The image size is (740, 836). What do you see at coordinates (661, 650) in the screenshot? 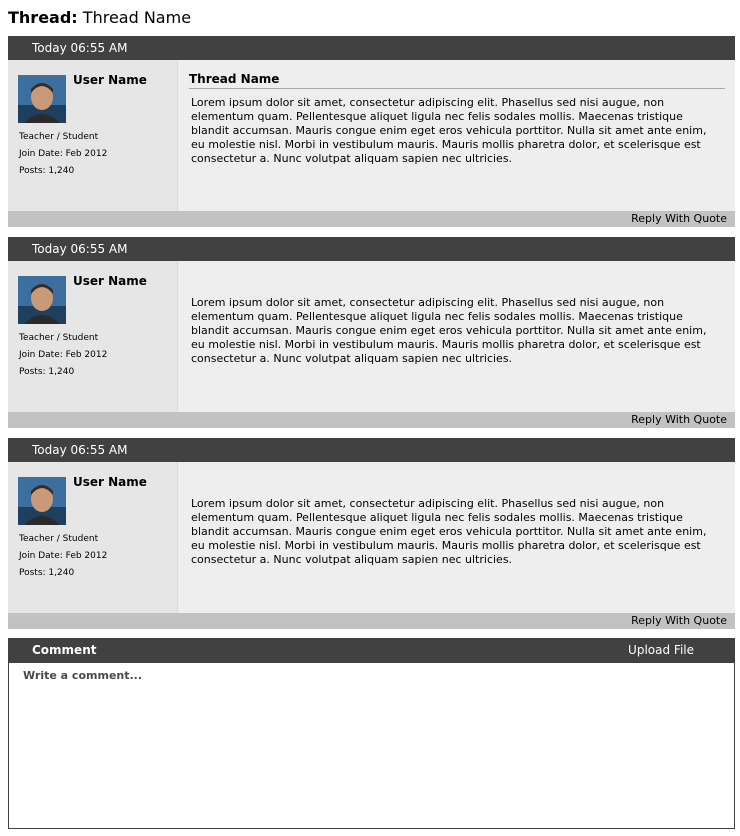
I see `upload-file-button: Upload File` at bounding box center [661, 650].